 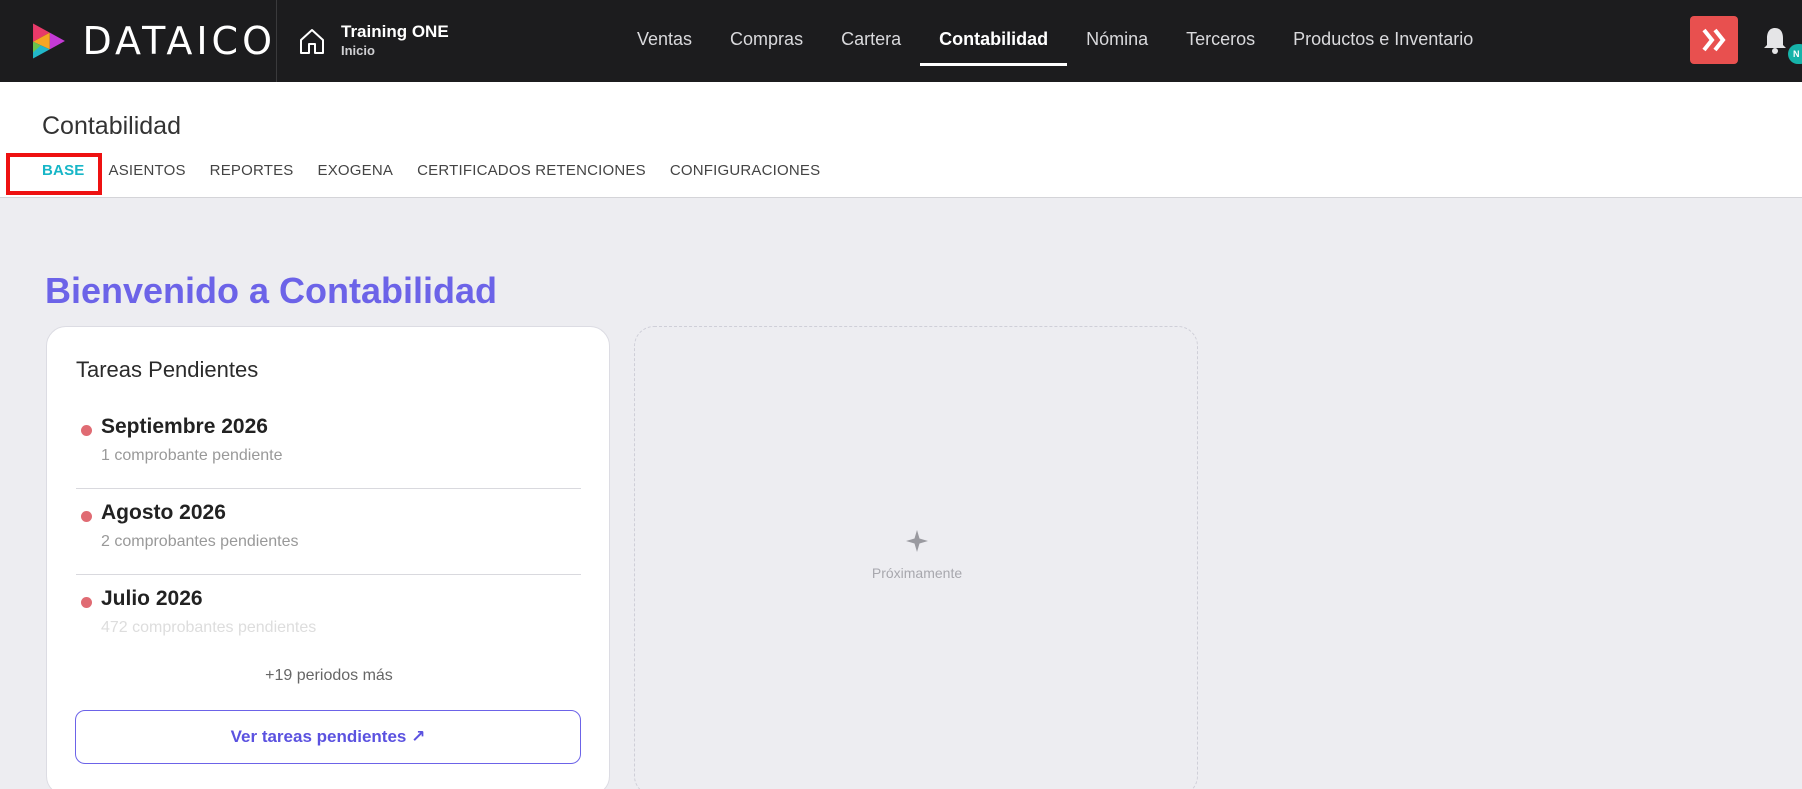 I want to click on page-title: Contabilidad, so click(x=111, y=126).